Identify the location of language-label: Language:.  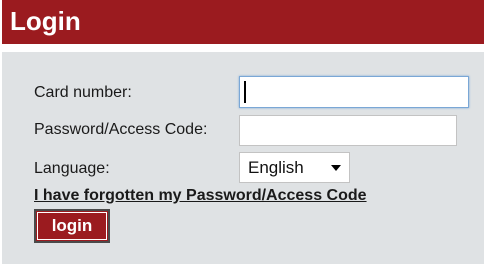
(72, 168).